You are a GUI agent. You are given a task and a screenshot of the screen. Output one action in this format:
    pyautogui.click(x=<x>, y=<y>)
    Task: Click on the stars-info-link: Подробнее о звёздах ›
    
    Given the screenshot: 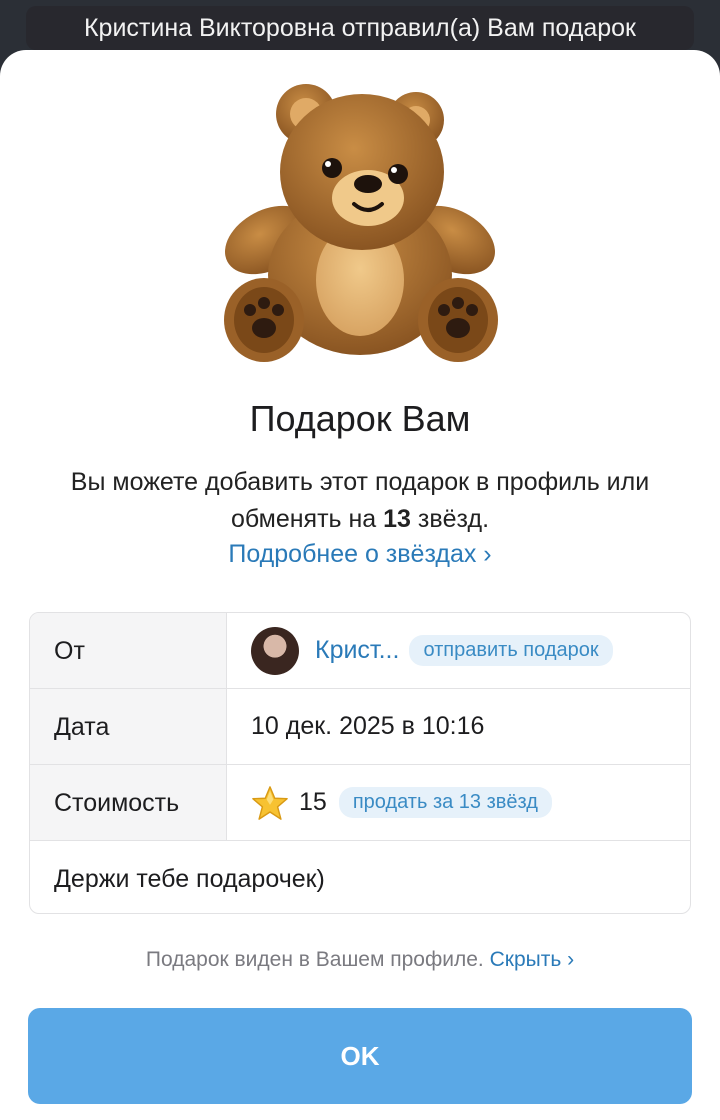 What is the action you would take?
    pyautogui.click(x=360, y=554)
    